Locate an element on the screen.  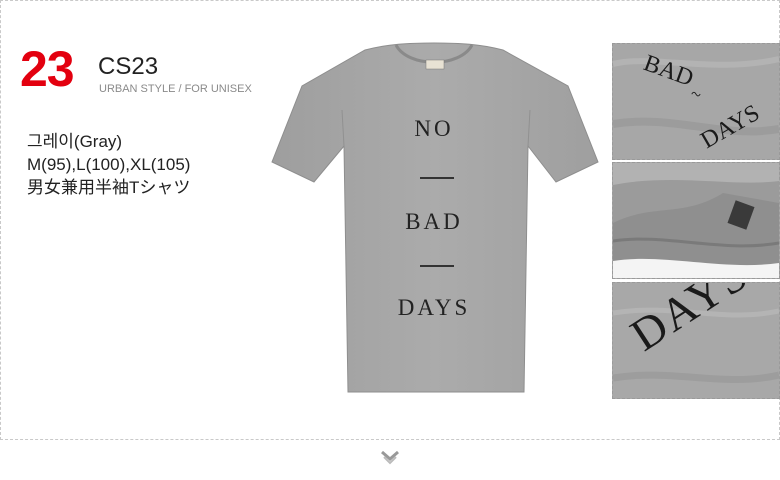
print-line-bad: BAD is located at coordinates (434, 221).